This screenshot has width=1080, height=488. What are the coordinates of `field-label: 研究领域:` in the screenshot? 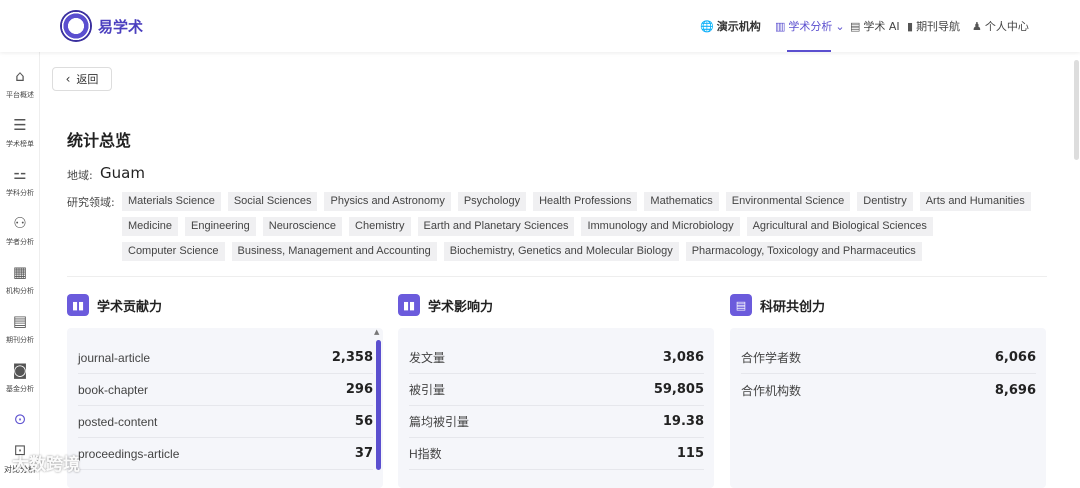 It's located at (91, 202).